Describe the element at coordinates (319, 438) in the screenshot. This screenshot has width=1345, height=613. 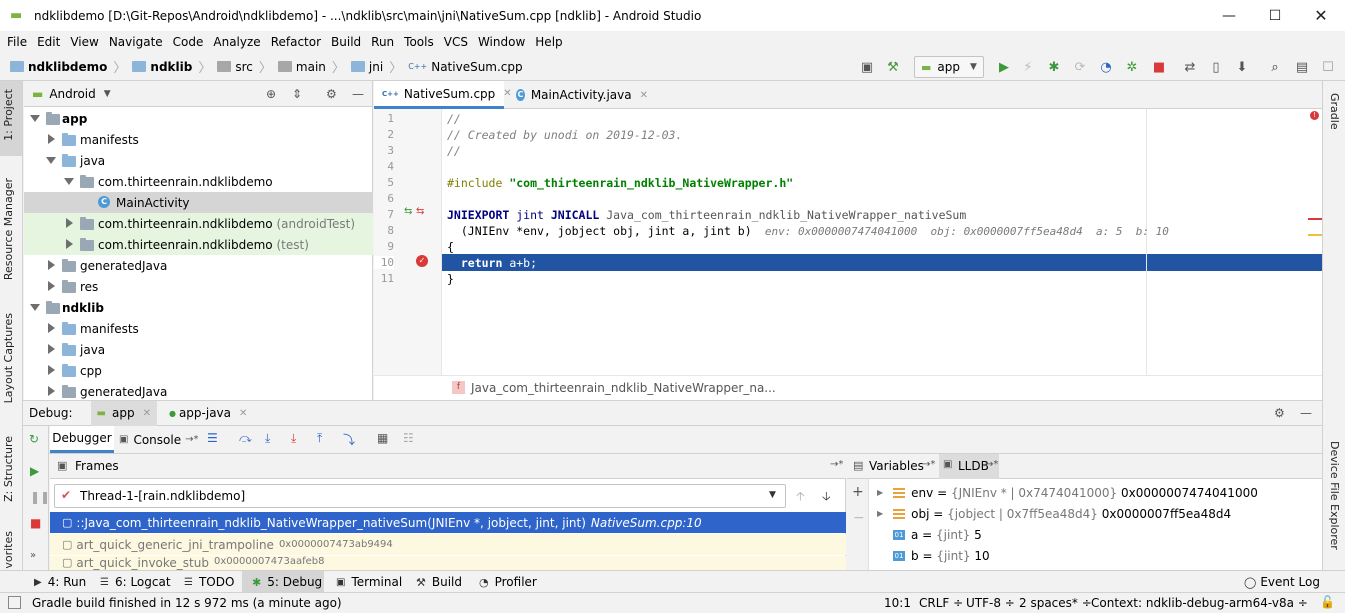
I see `step-out-icon: ⤒` at that location.